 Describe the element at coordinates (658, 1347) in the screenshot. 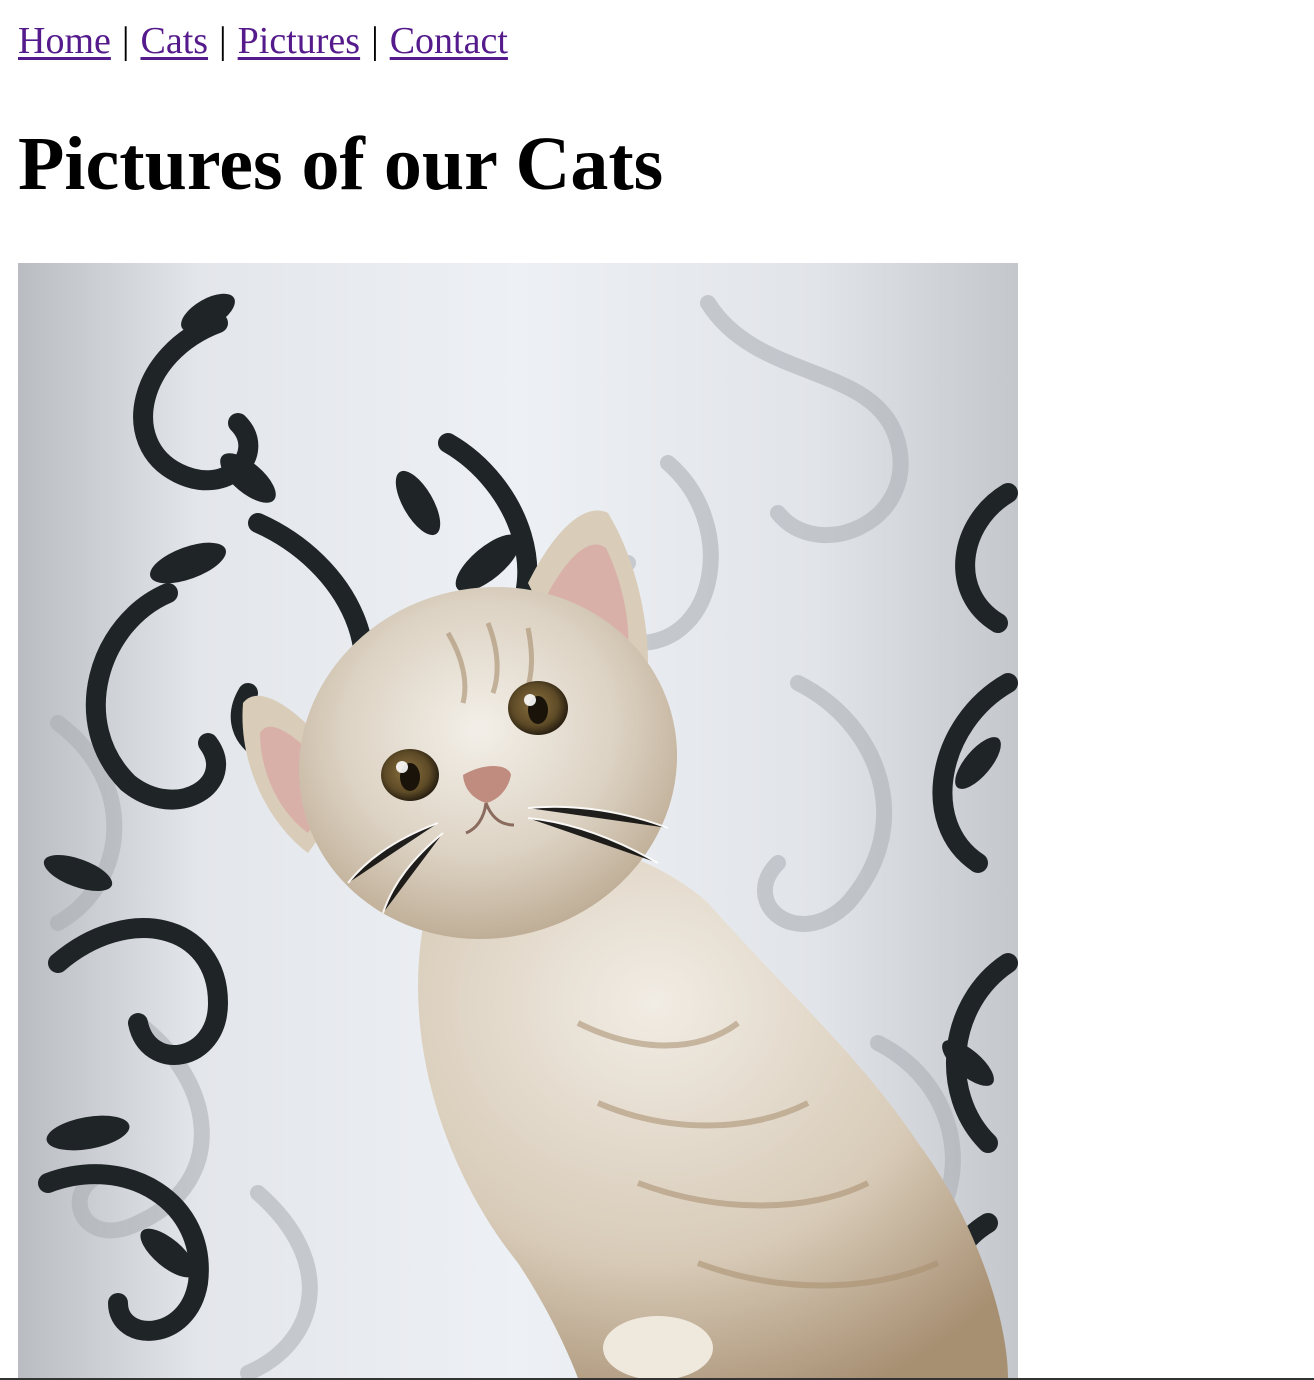

I see `kitten-paw` at that location.